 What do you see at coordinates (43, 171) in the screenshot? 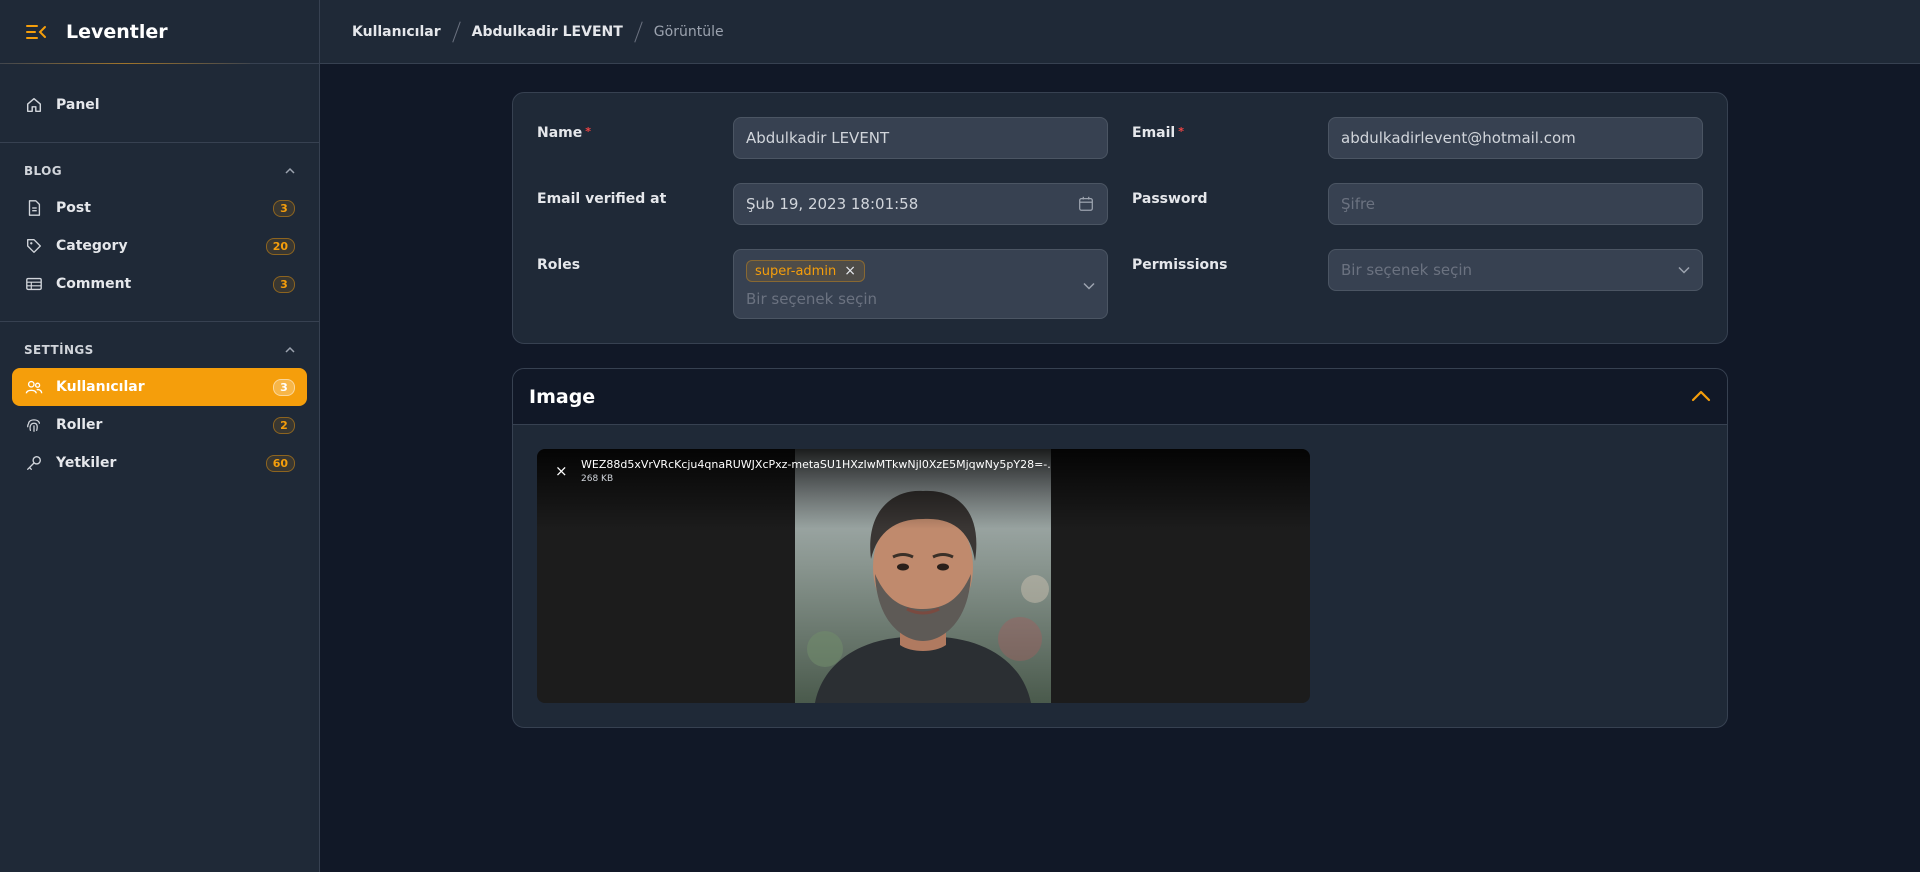
I see `group-title: BLOG` at bounding box center [43, 171].